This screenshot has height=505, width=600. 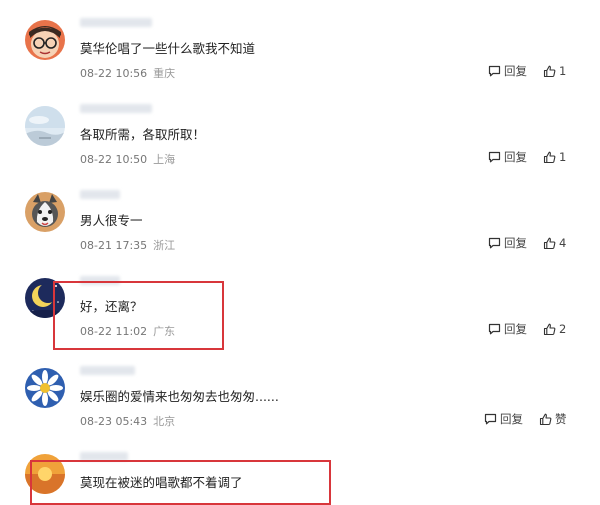 What do you see at coordinates (563, 329) in the screenshot?
I see `like-count: 2` at bounding box center [563, 329].